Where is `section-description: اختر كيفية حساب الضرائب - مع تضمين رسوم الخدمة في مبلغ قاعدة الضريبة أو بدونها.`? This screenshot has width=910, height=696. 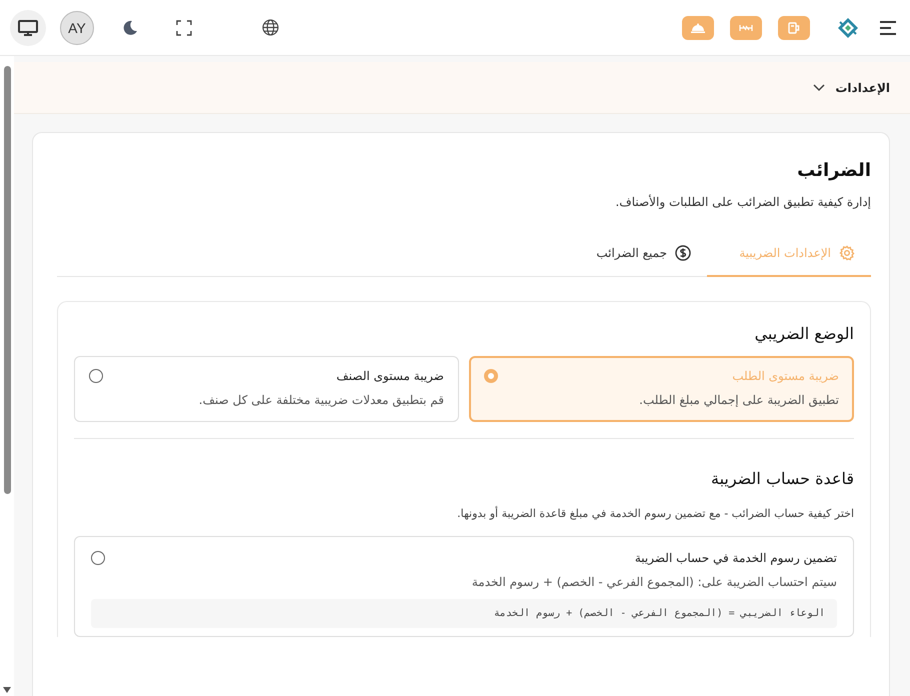 section-description: اختر كيفية حساب الضرائب - مع تضمين رسوم الخدمة في مبلغ قاعدة الضريبة أو بدونها. is located at coordinates (655, 513).